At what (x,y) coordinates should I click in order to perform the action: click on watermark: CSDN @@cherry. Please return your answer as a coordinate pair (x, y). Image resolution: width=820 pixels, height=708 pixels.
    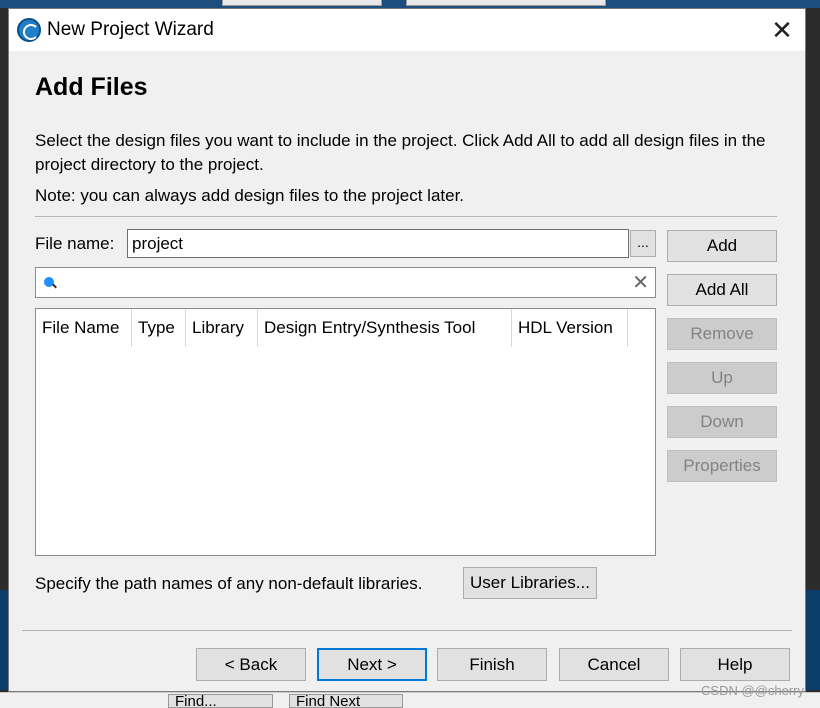
    Looking at the image, I should click on (752, 690).